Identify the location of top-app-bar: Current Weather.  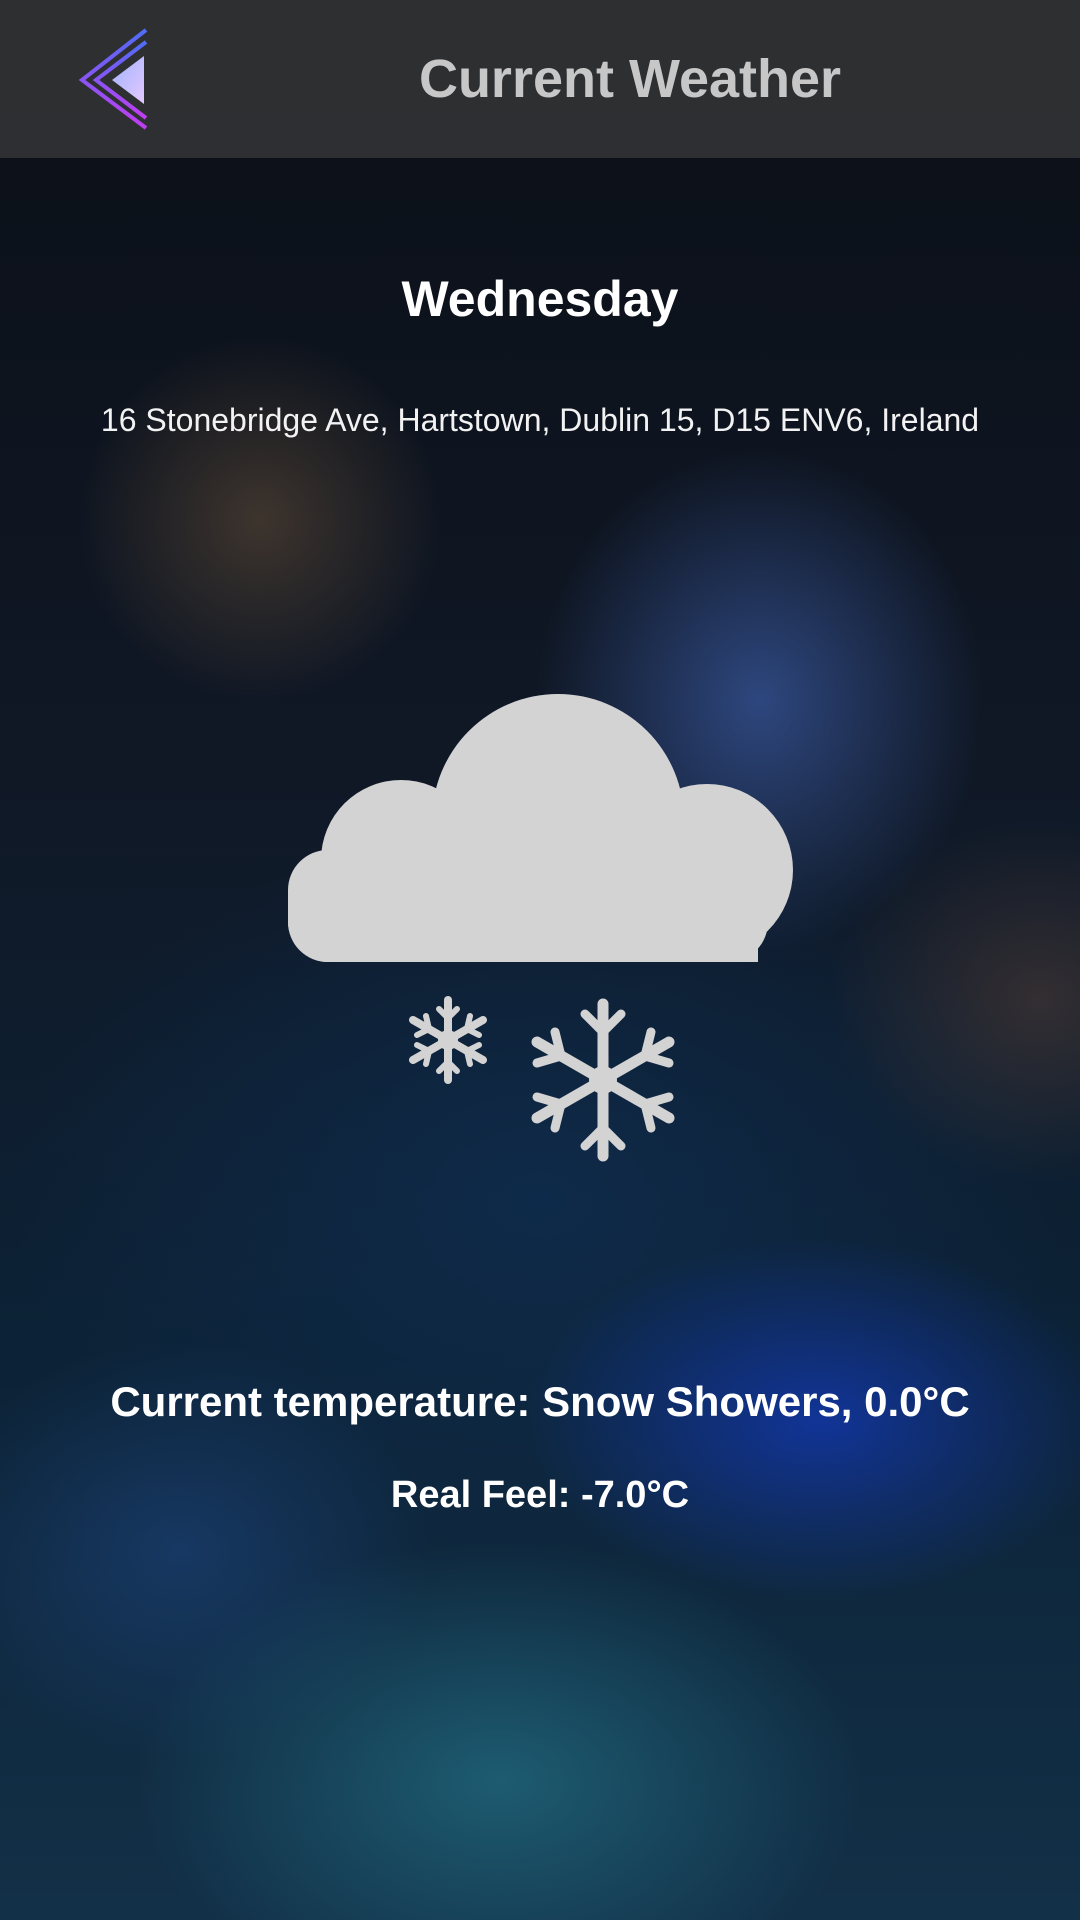
(540, 79).